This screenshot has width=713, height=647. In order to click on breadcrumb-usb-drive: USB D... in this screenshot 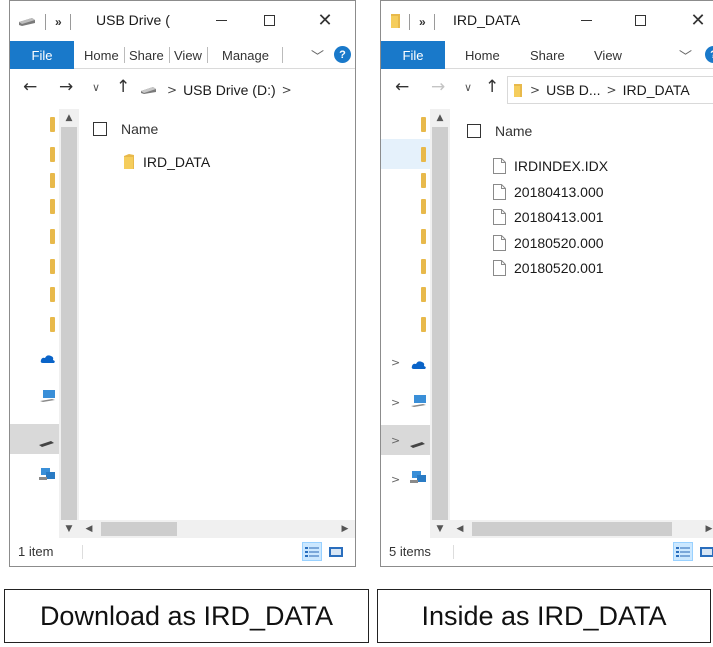, I will do `click(573, 90)`.